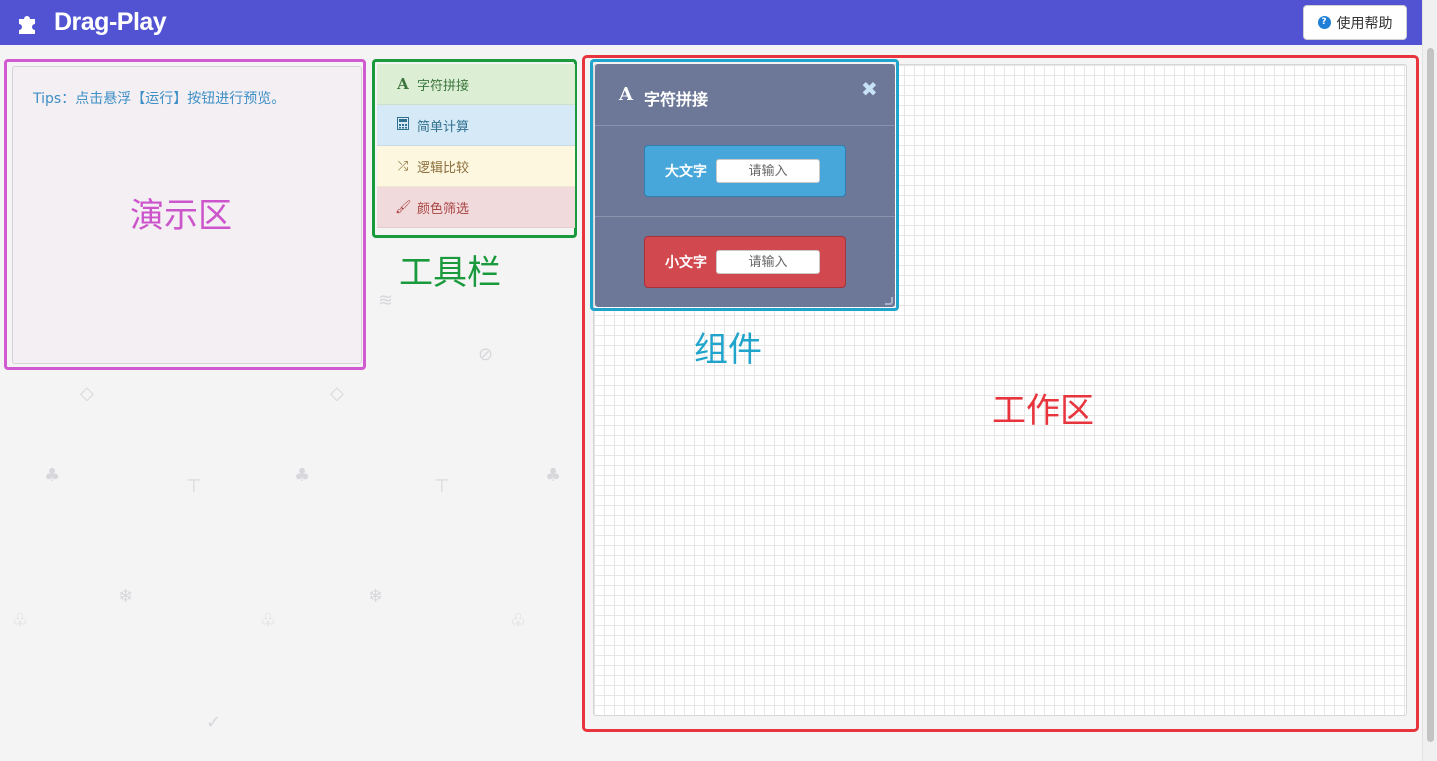  Describe the element at coordinates (403, 166) in the screenshot. I see `shuffle-icon: ⤮` at that location.